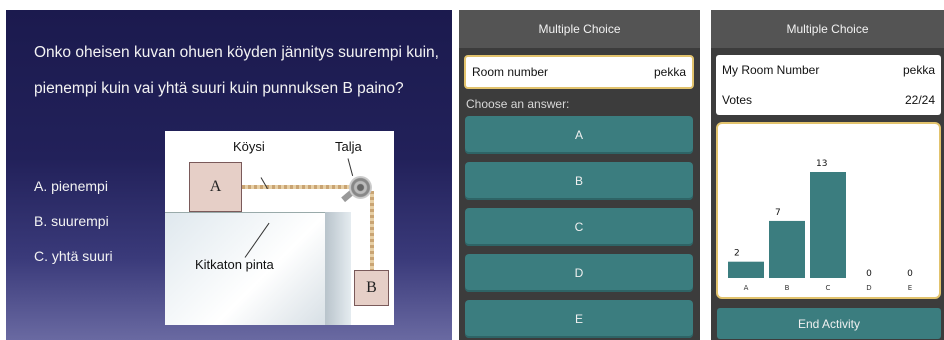 This screenshot has width=944, height=340. Describe the element at coordinates (828, 225) in the screenshot. I see `bar-c` at that location.